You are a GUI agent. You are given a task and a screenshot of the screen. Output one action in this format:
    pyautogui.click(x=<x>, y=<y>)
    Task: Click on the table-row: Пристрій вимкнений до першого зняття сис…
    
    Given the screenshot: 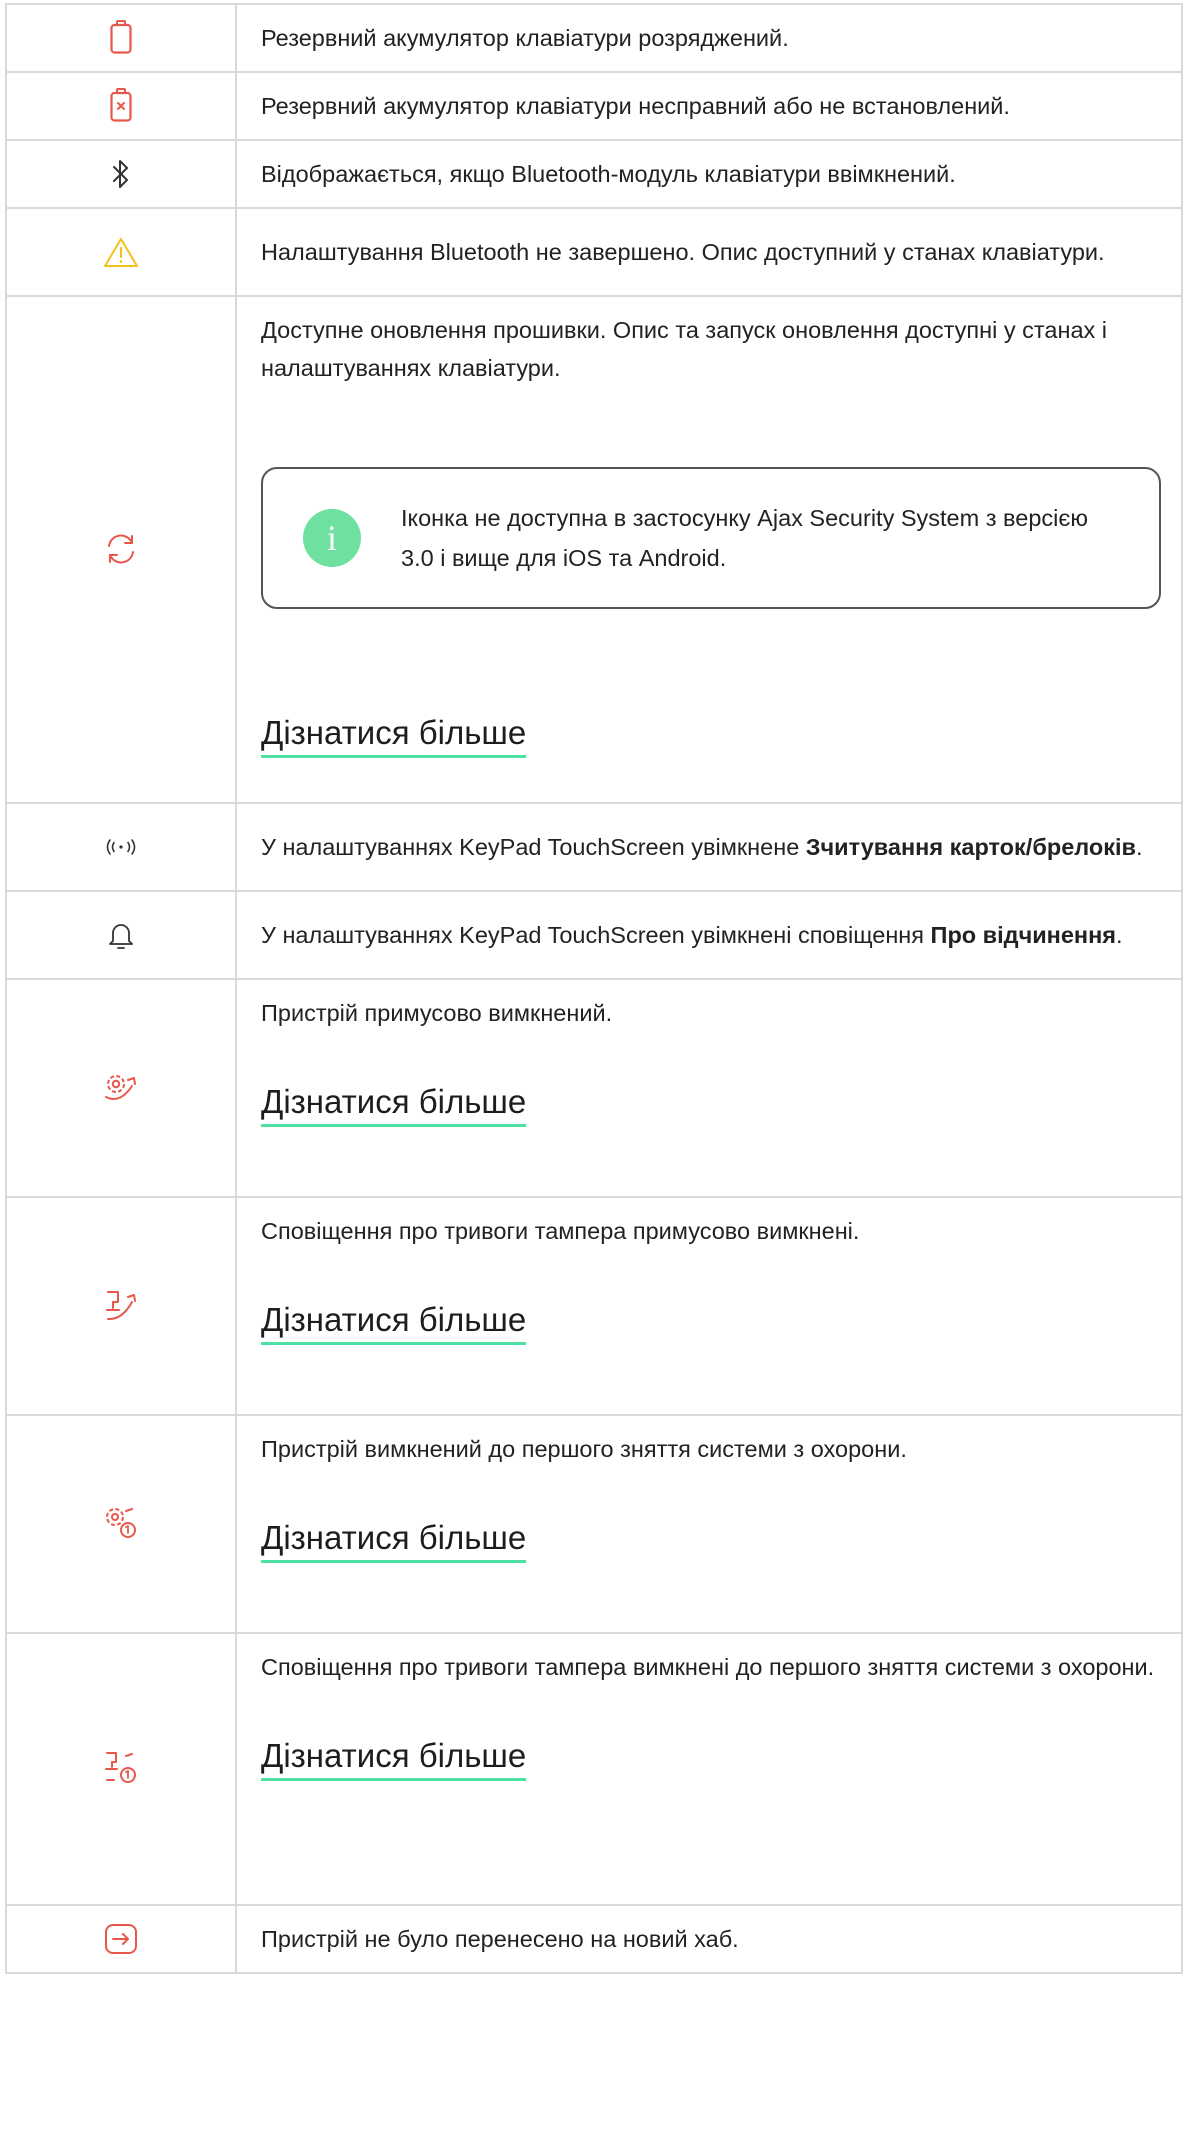 What is the action you would take?
    pyautogui.click(x=594, y=1524)
    